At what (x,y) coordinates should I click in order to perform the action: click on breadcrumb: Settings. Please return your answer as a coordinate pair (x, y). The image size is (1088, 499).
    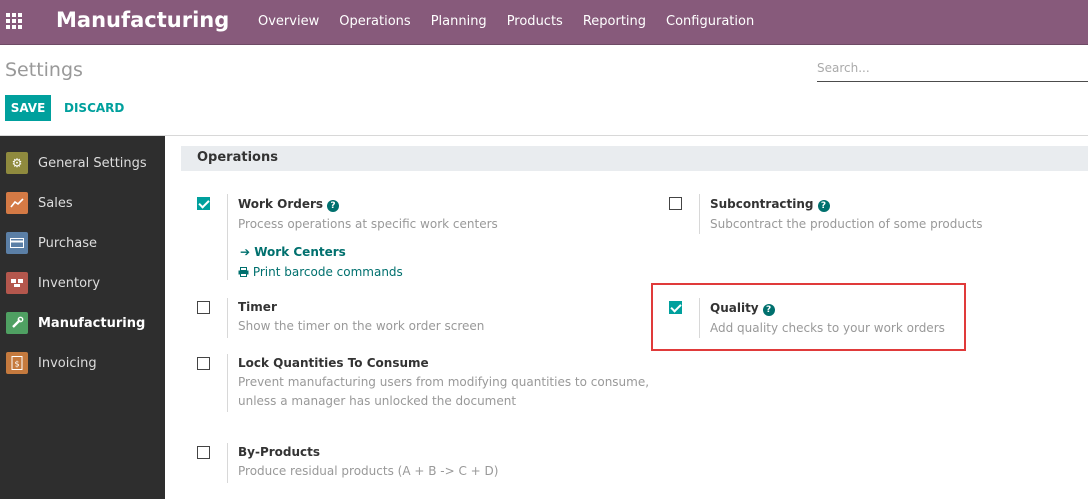
    Looking at the image, I should click on (44, 70).